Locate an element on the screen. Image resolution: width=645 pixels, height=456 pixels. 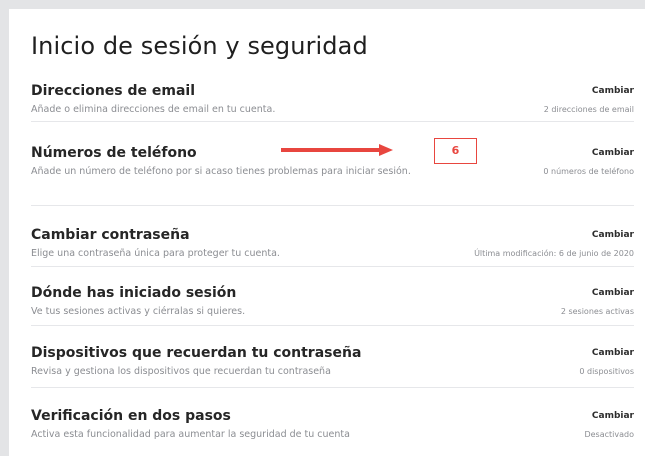
change-devices-button: Cambiar is located at coordinates (613, 353).